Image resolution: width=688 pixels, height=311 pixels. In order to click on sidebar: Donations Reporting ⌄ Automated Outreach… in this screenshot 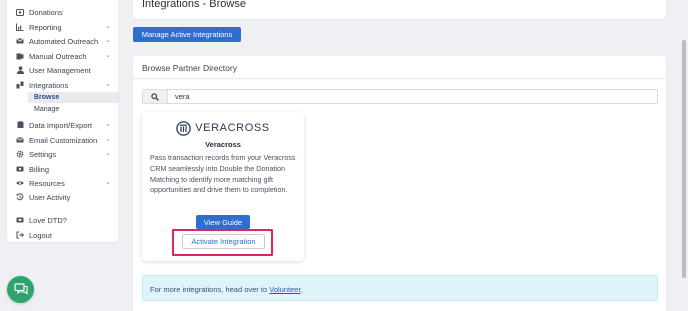, I will do `click(63, 121)`.